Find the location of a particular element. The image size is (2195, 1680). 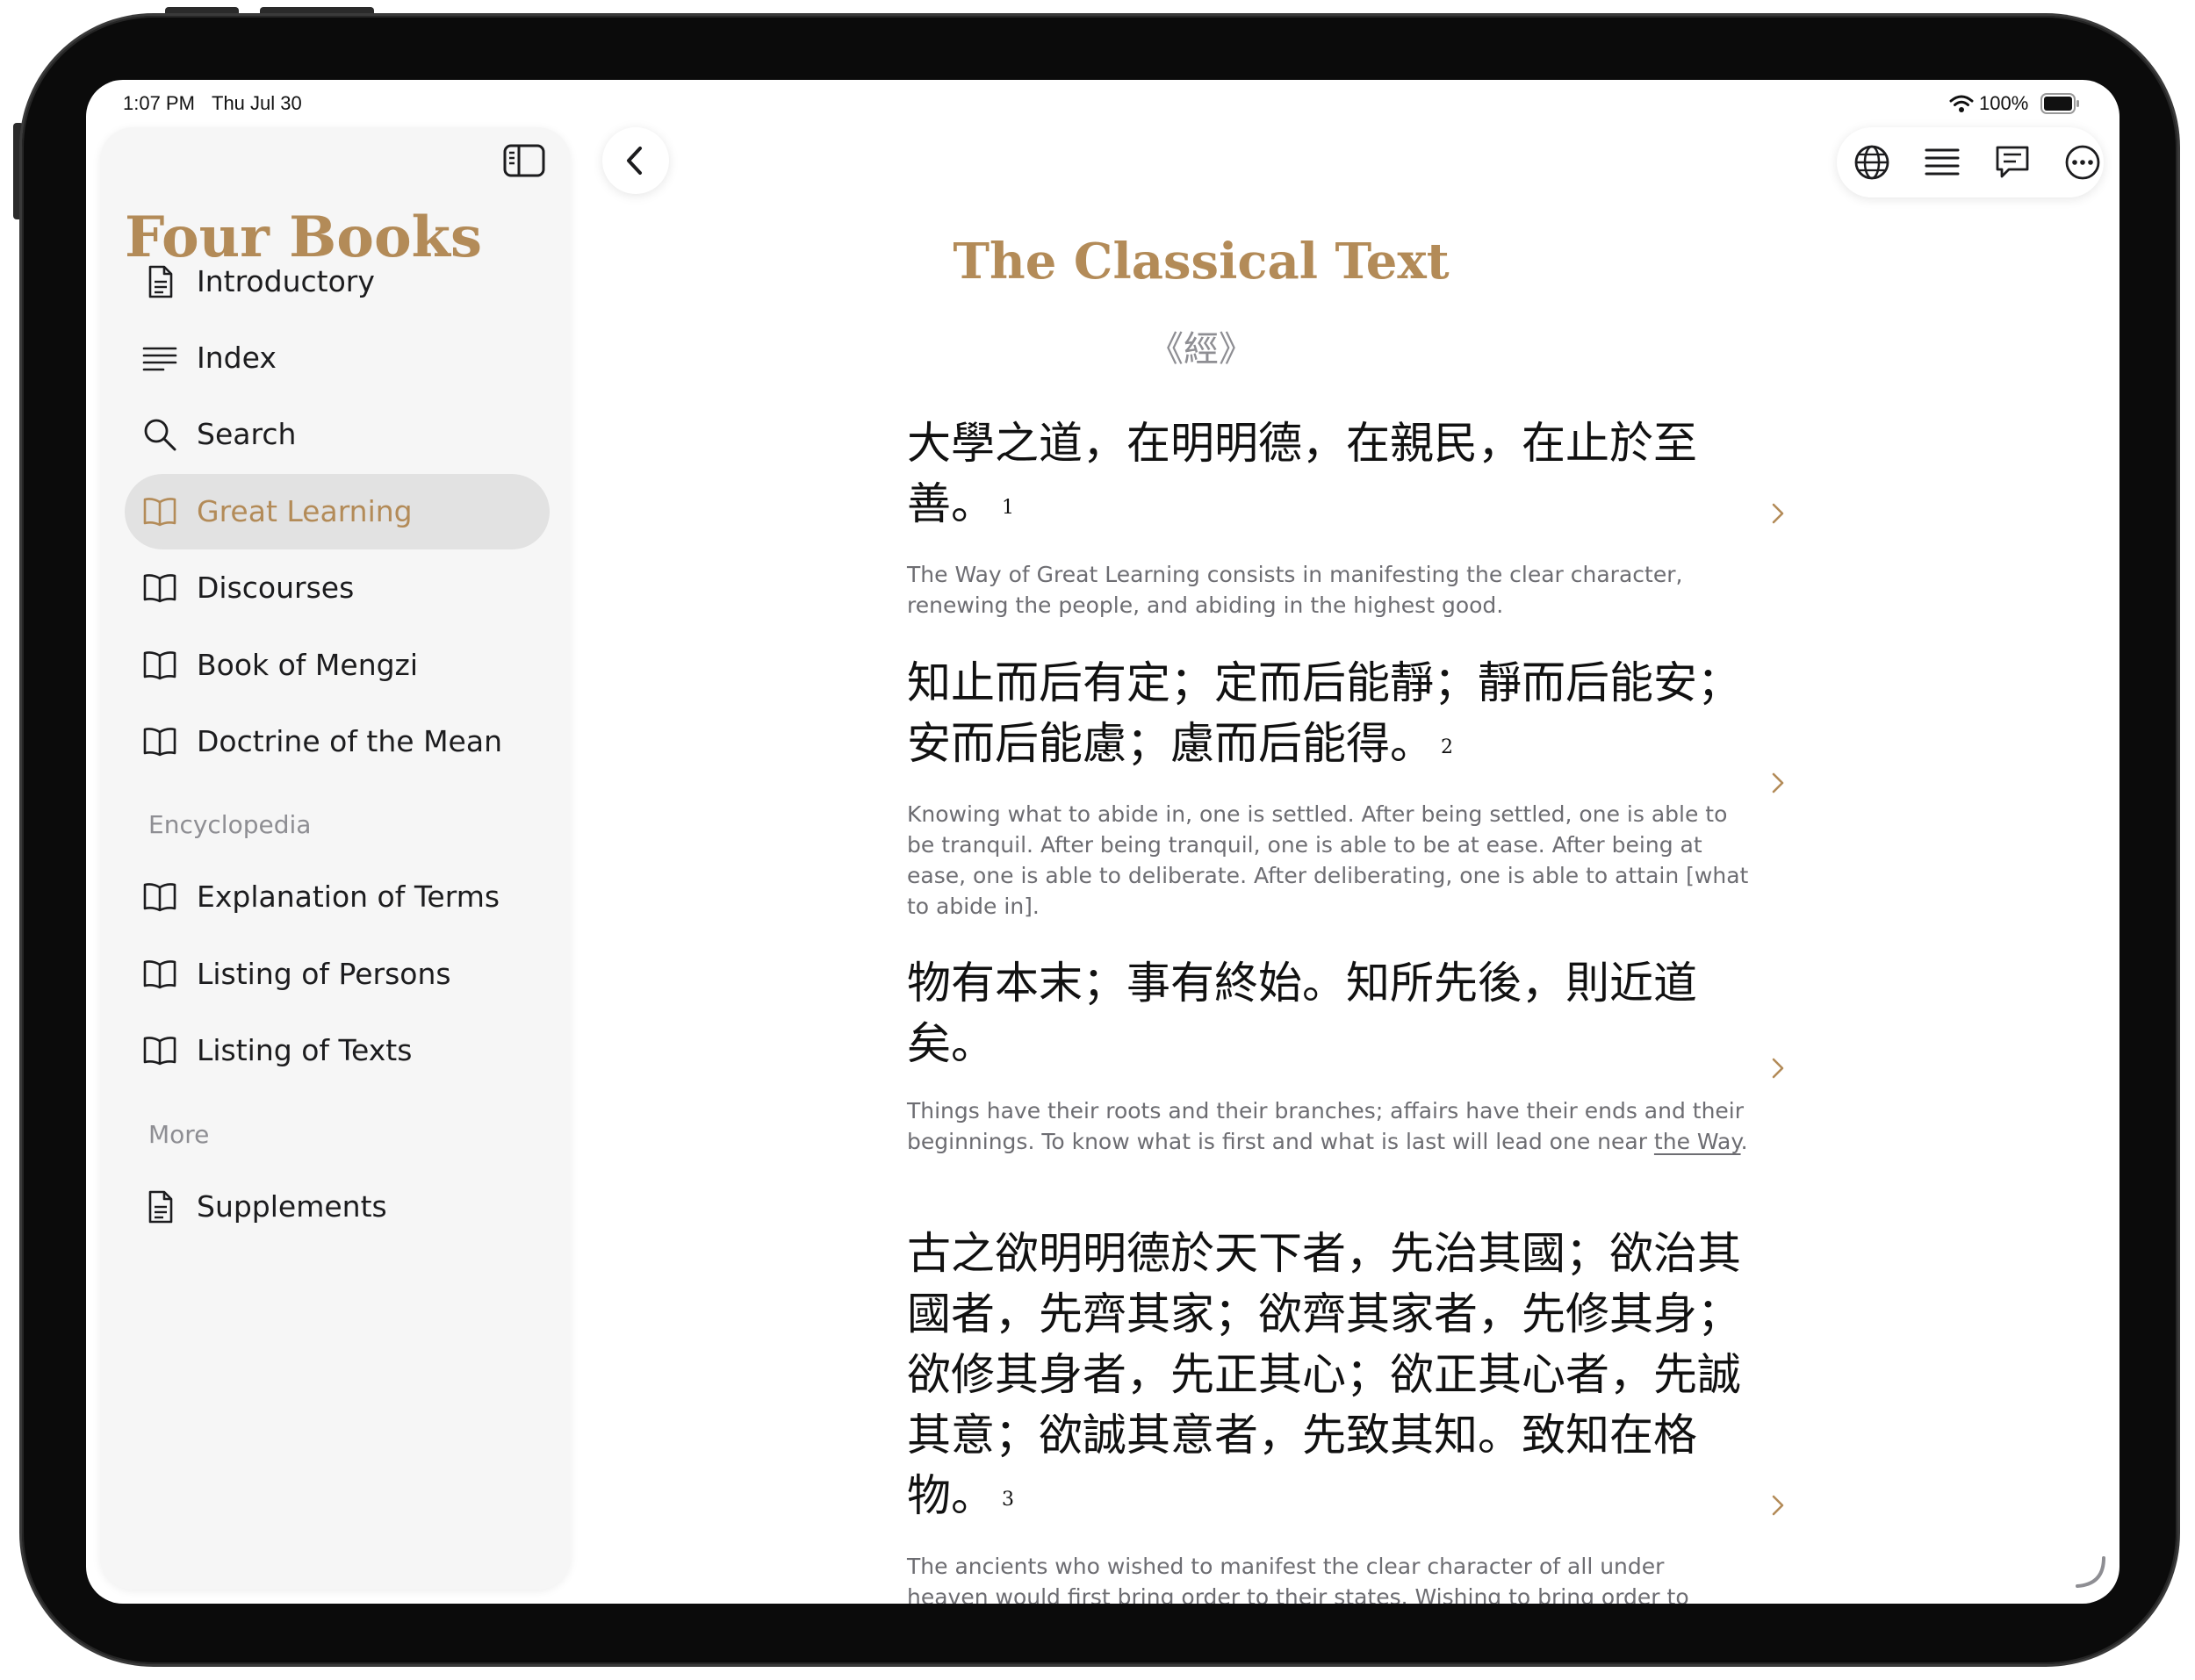

footnote-marker: 3 is located at coordinates (1008, 1500).